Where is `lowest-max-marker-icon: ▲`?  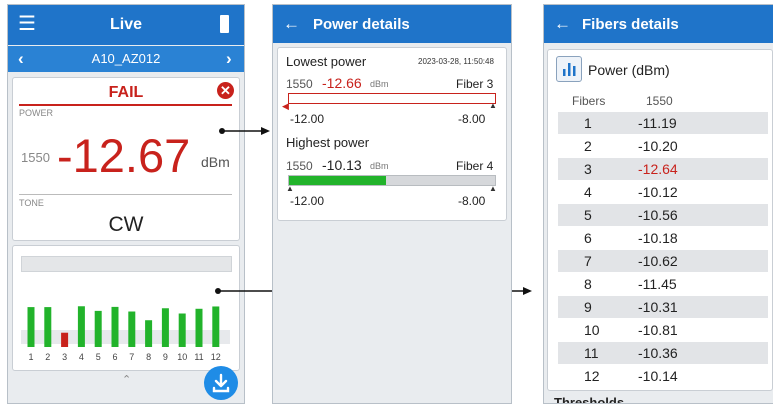 lowest-max-marker-icon: ▲ is located at coordinates (493, 105).